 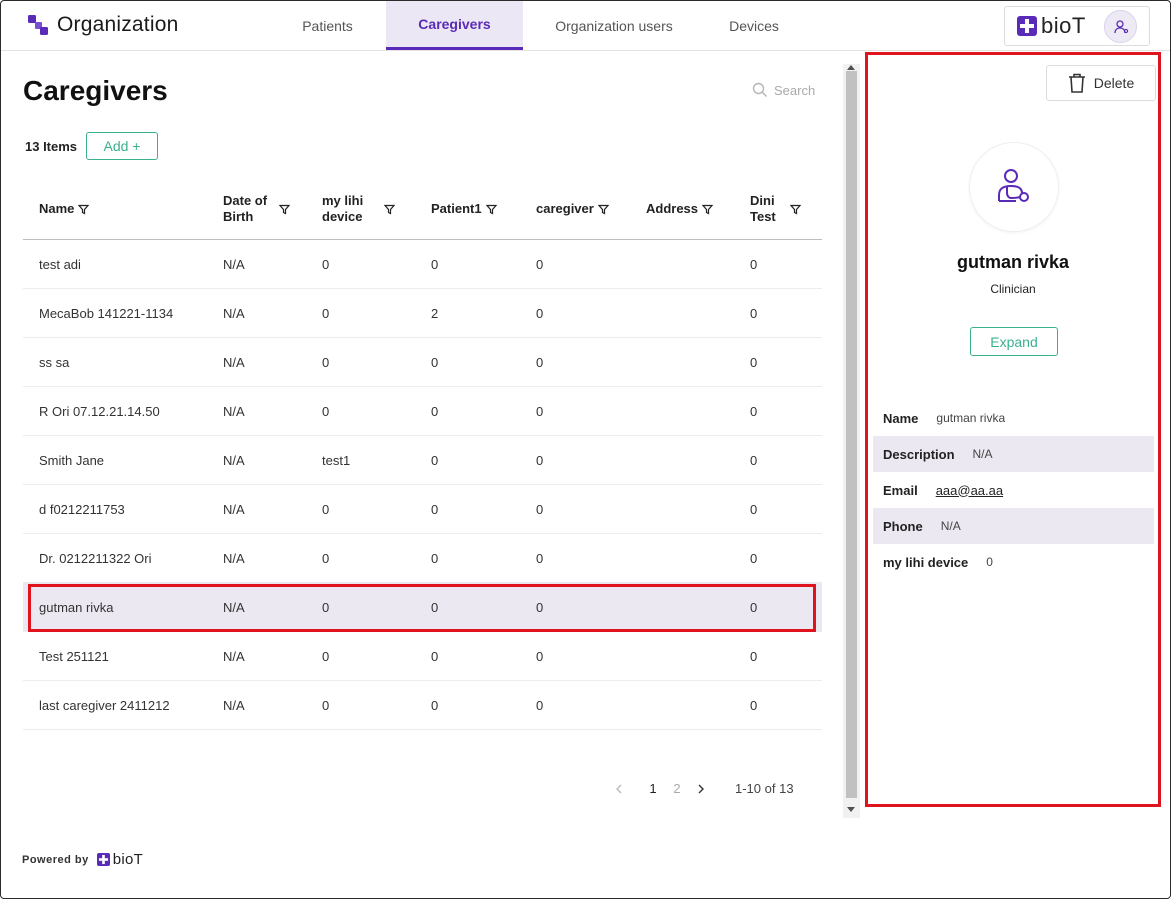 What do you see at coordinates (103, 859) in the screenshot?
I see `biot-logo-icon` at bounding box center [103, 859].